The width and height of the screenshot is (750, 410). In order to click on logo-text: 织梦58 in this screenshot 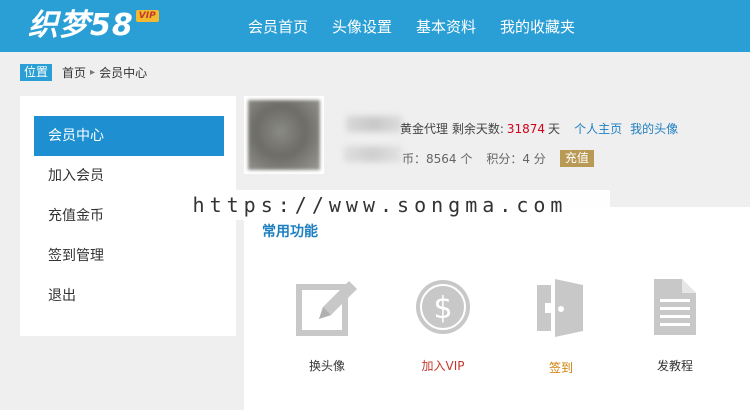, I will do `click(81, 25)`.